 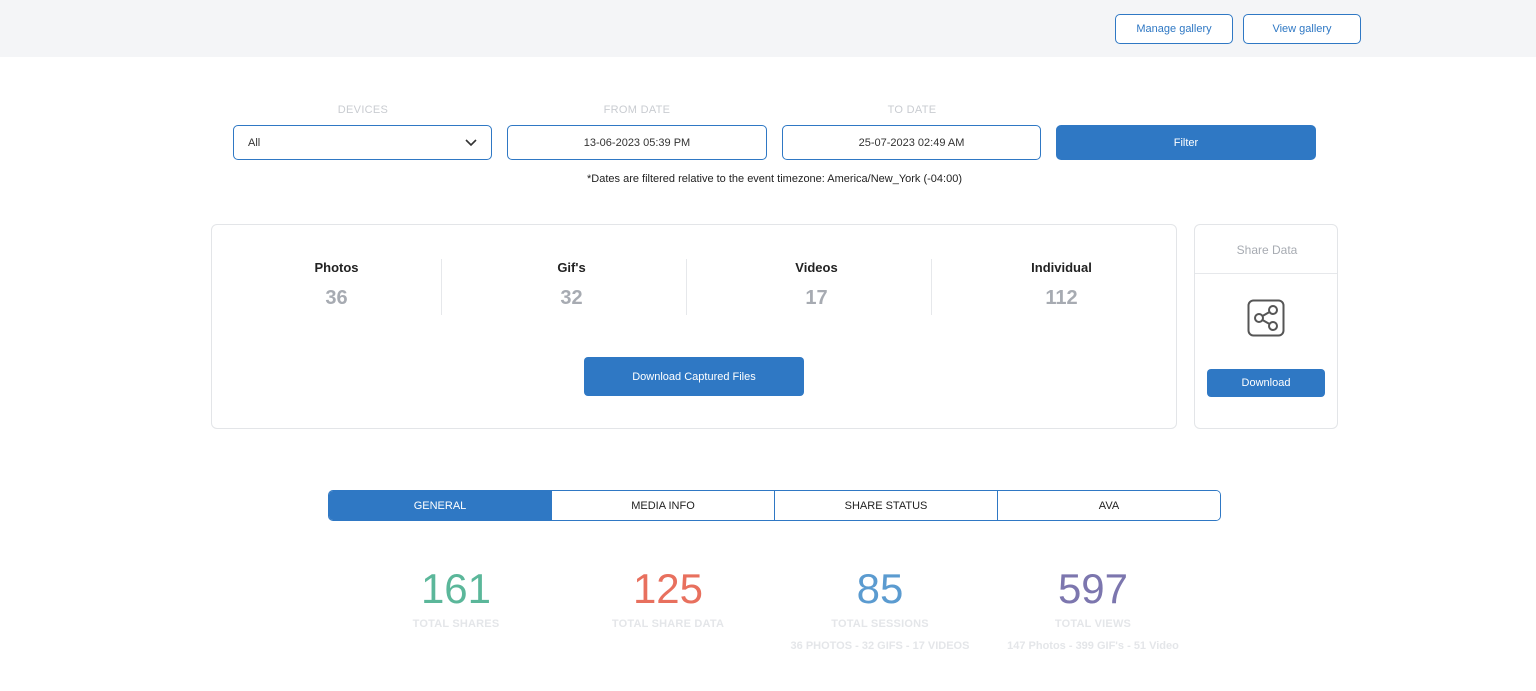 What do you see at coordinates (440, 505) in the screenshot?
I see `tab-general: GENERAL` at bounding box center [440, 505].